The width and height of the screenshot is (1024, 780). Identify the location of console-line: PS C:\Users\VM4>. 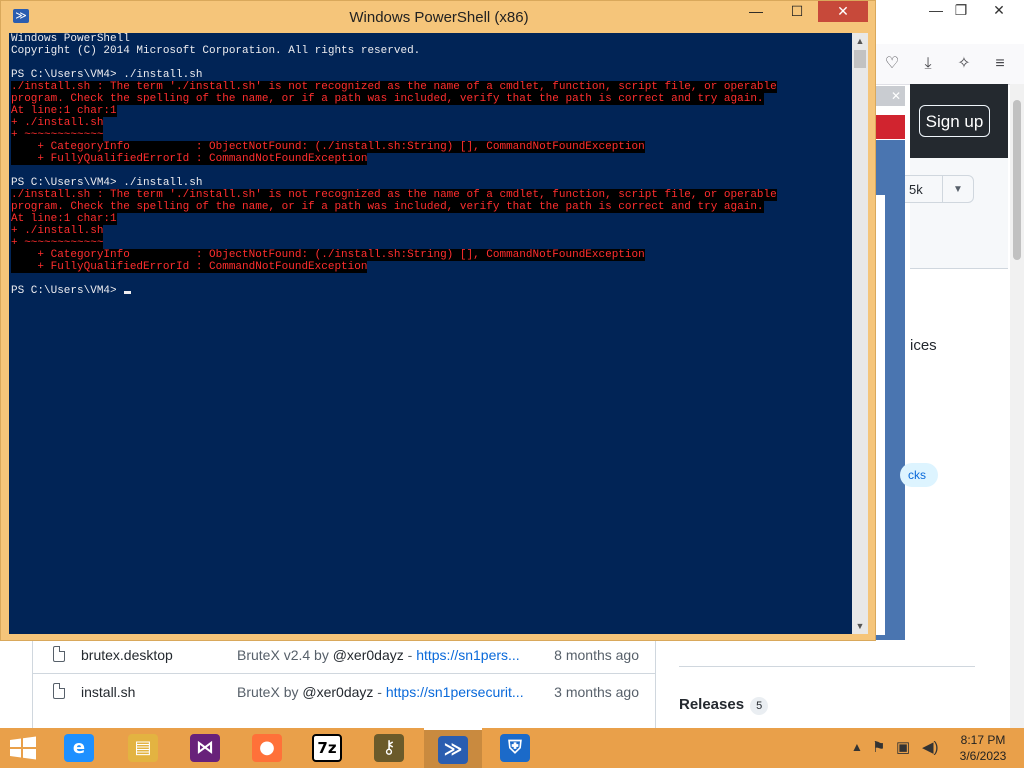
(431, 291).